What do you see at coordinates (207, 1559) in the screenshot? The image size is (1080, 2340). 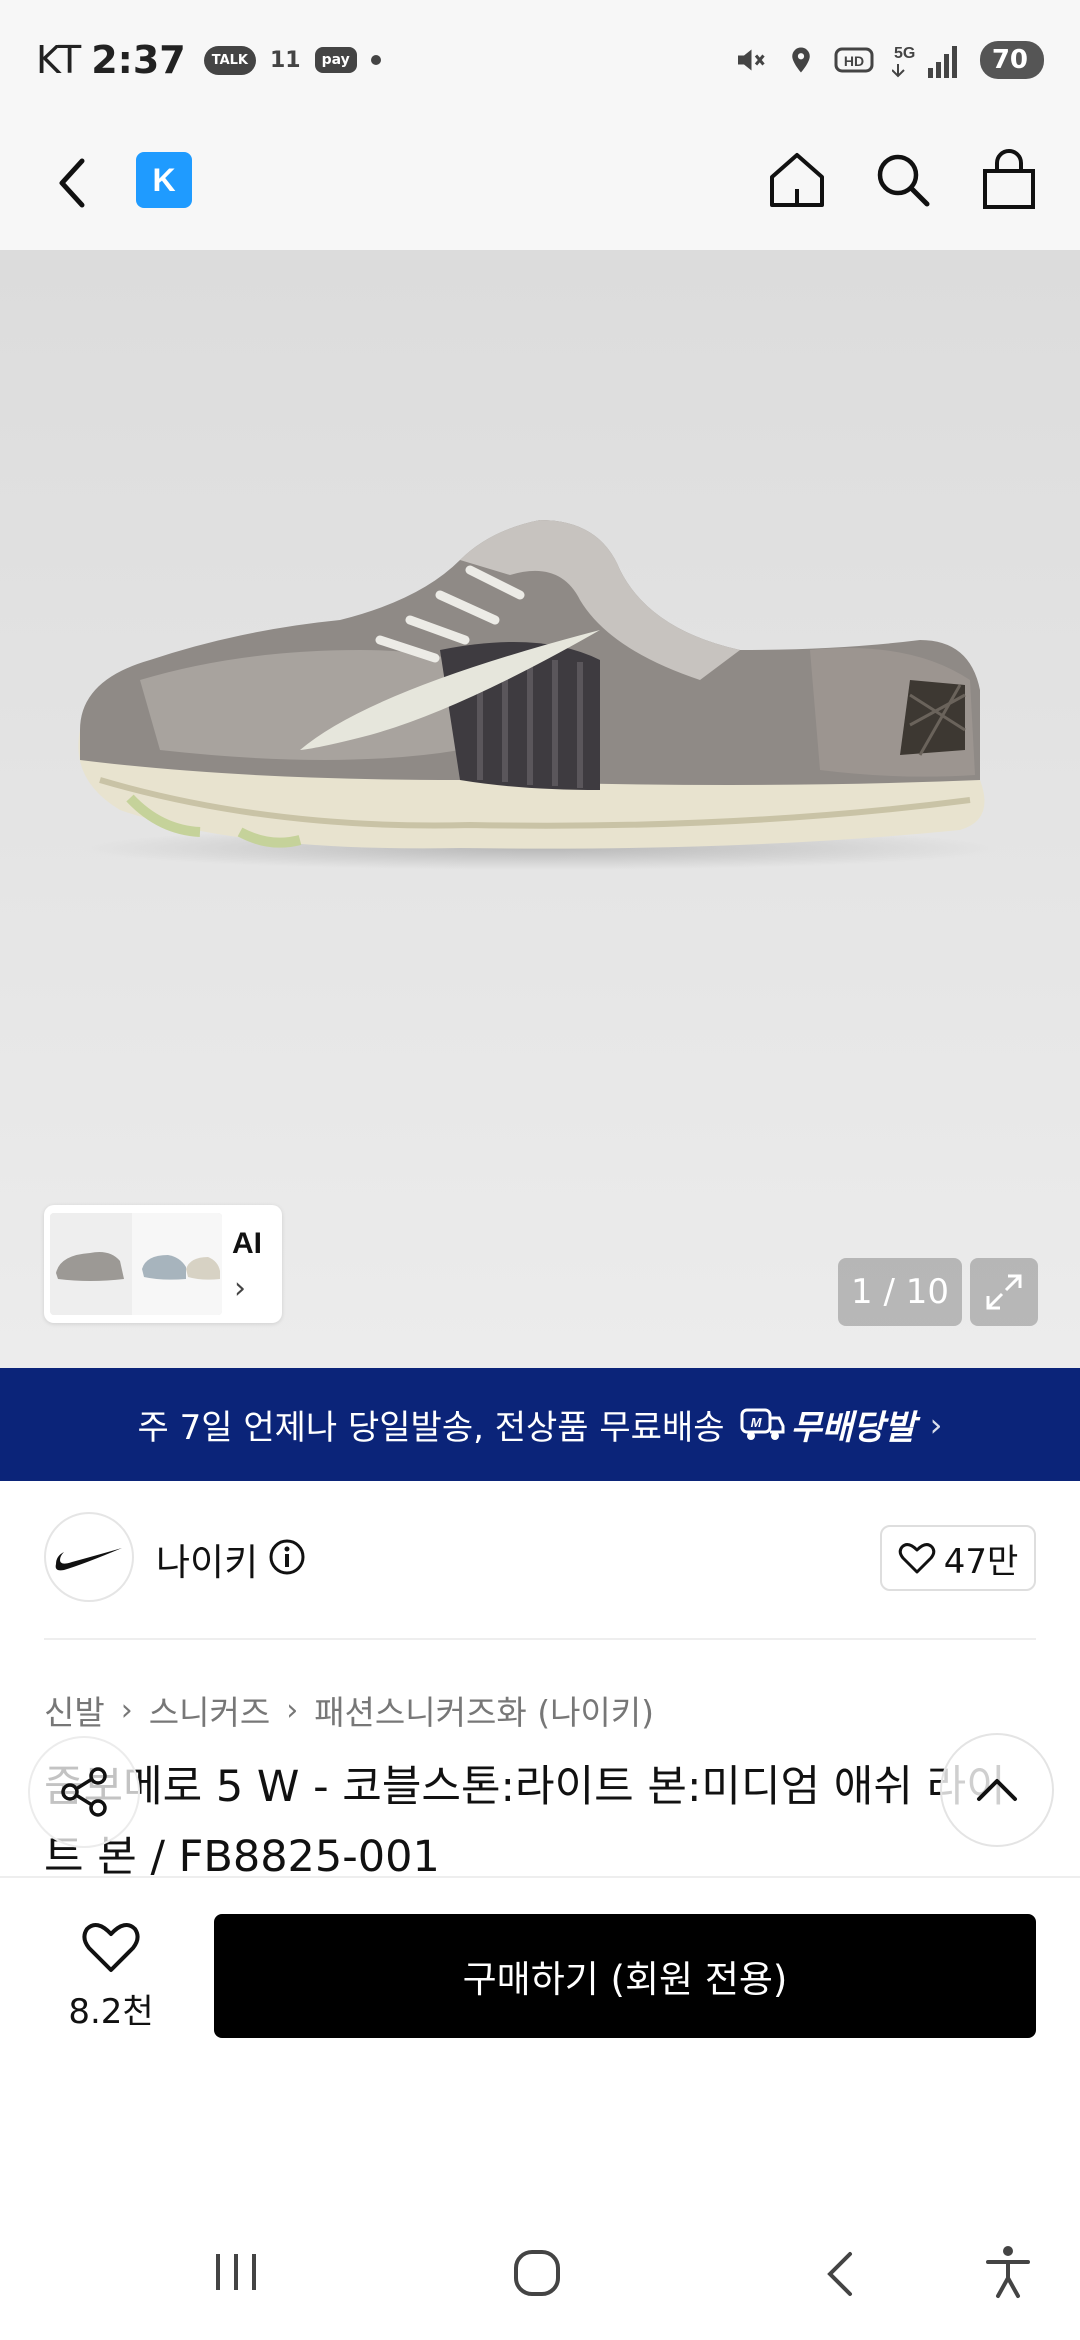 I see `brand-name: 나이키` at bounding box center [207, 1559].